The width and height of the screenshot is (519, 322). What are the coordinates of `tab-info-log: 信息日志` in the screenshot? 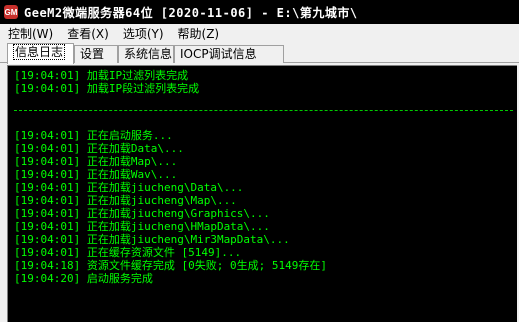 It's located at (40, 53).